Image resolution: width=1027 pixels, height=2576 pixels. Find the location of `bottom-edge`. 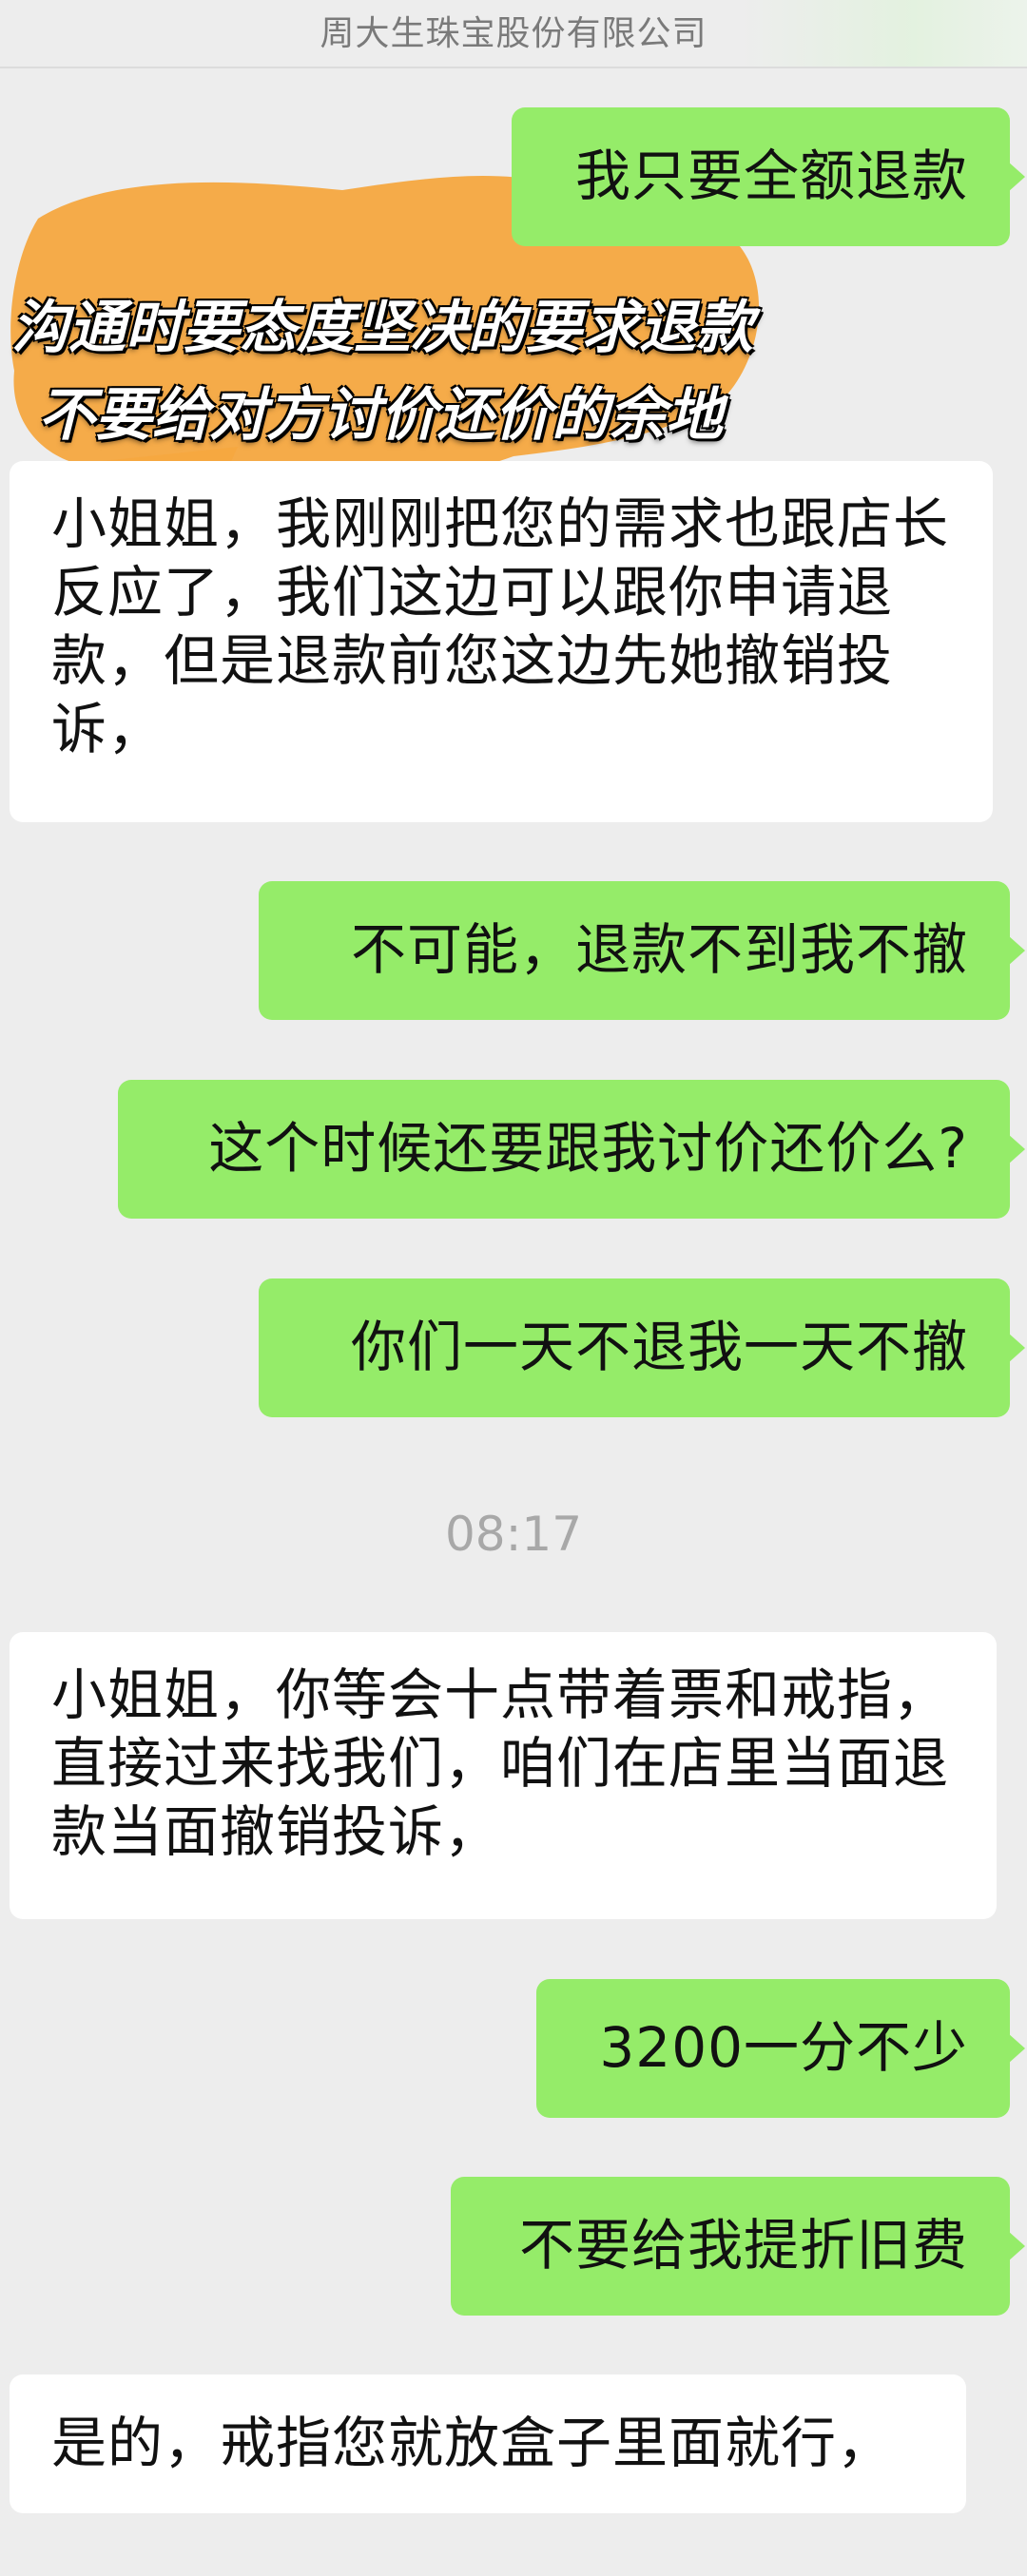

bottom-edge is located at coordinates (513, 2567).